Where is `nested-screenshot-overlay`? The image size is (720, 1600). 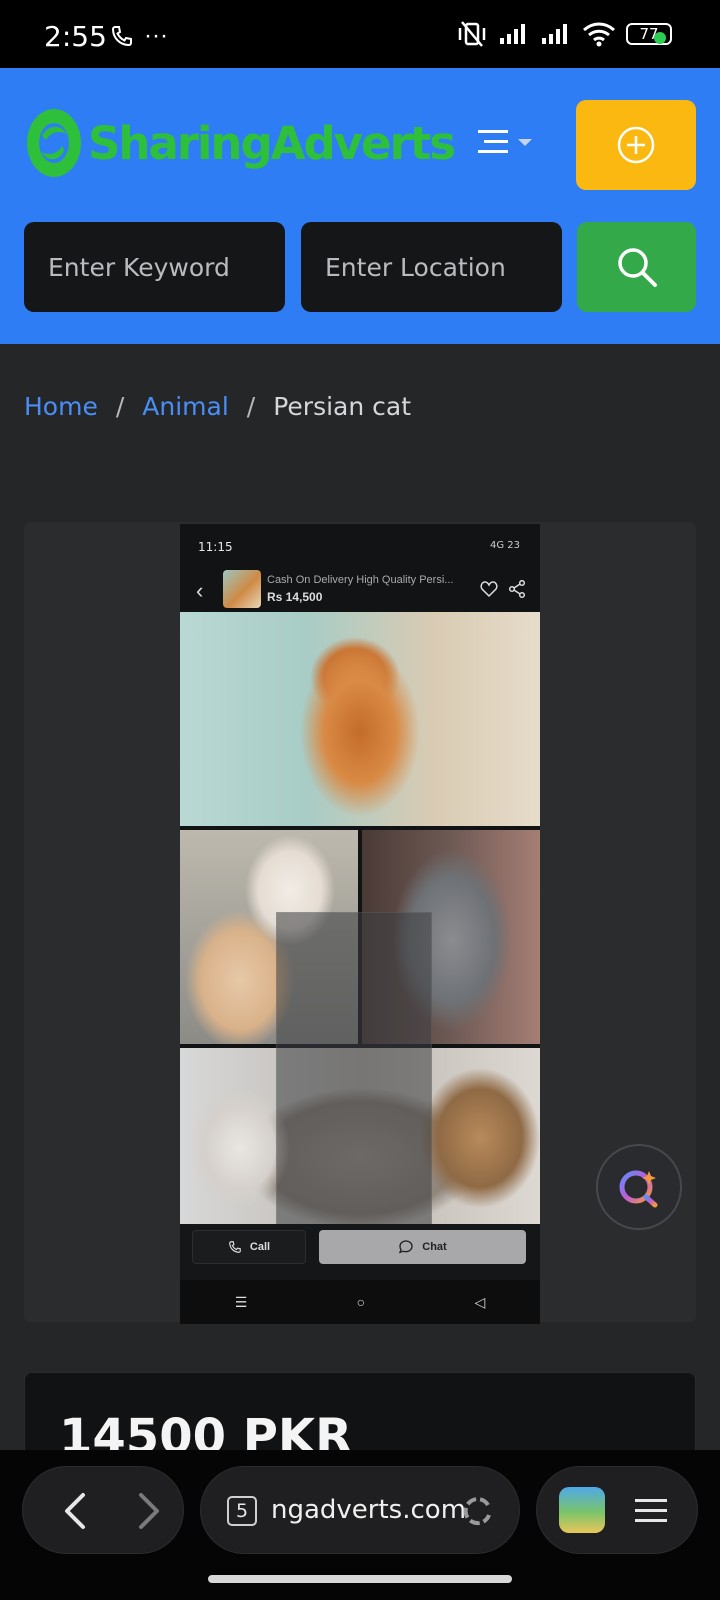 nested-screenshot-overlay is located at coordinates (354, 1079).